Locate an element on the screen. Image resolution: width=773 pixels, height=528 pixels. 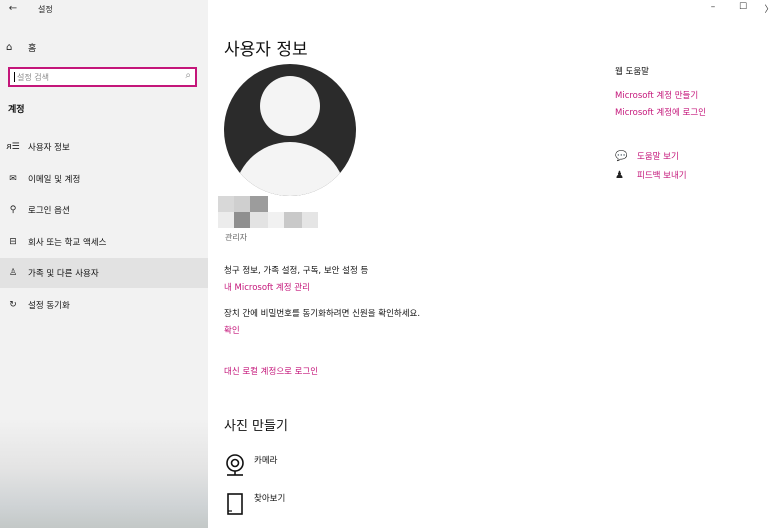
local-account-signin-link: 대신 로컬 계정으로 로그인 is located at coordinates (271, 371).